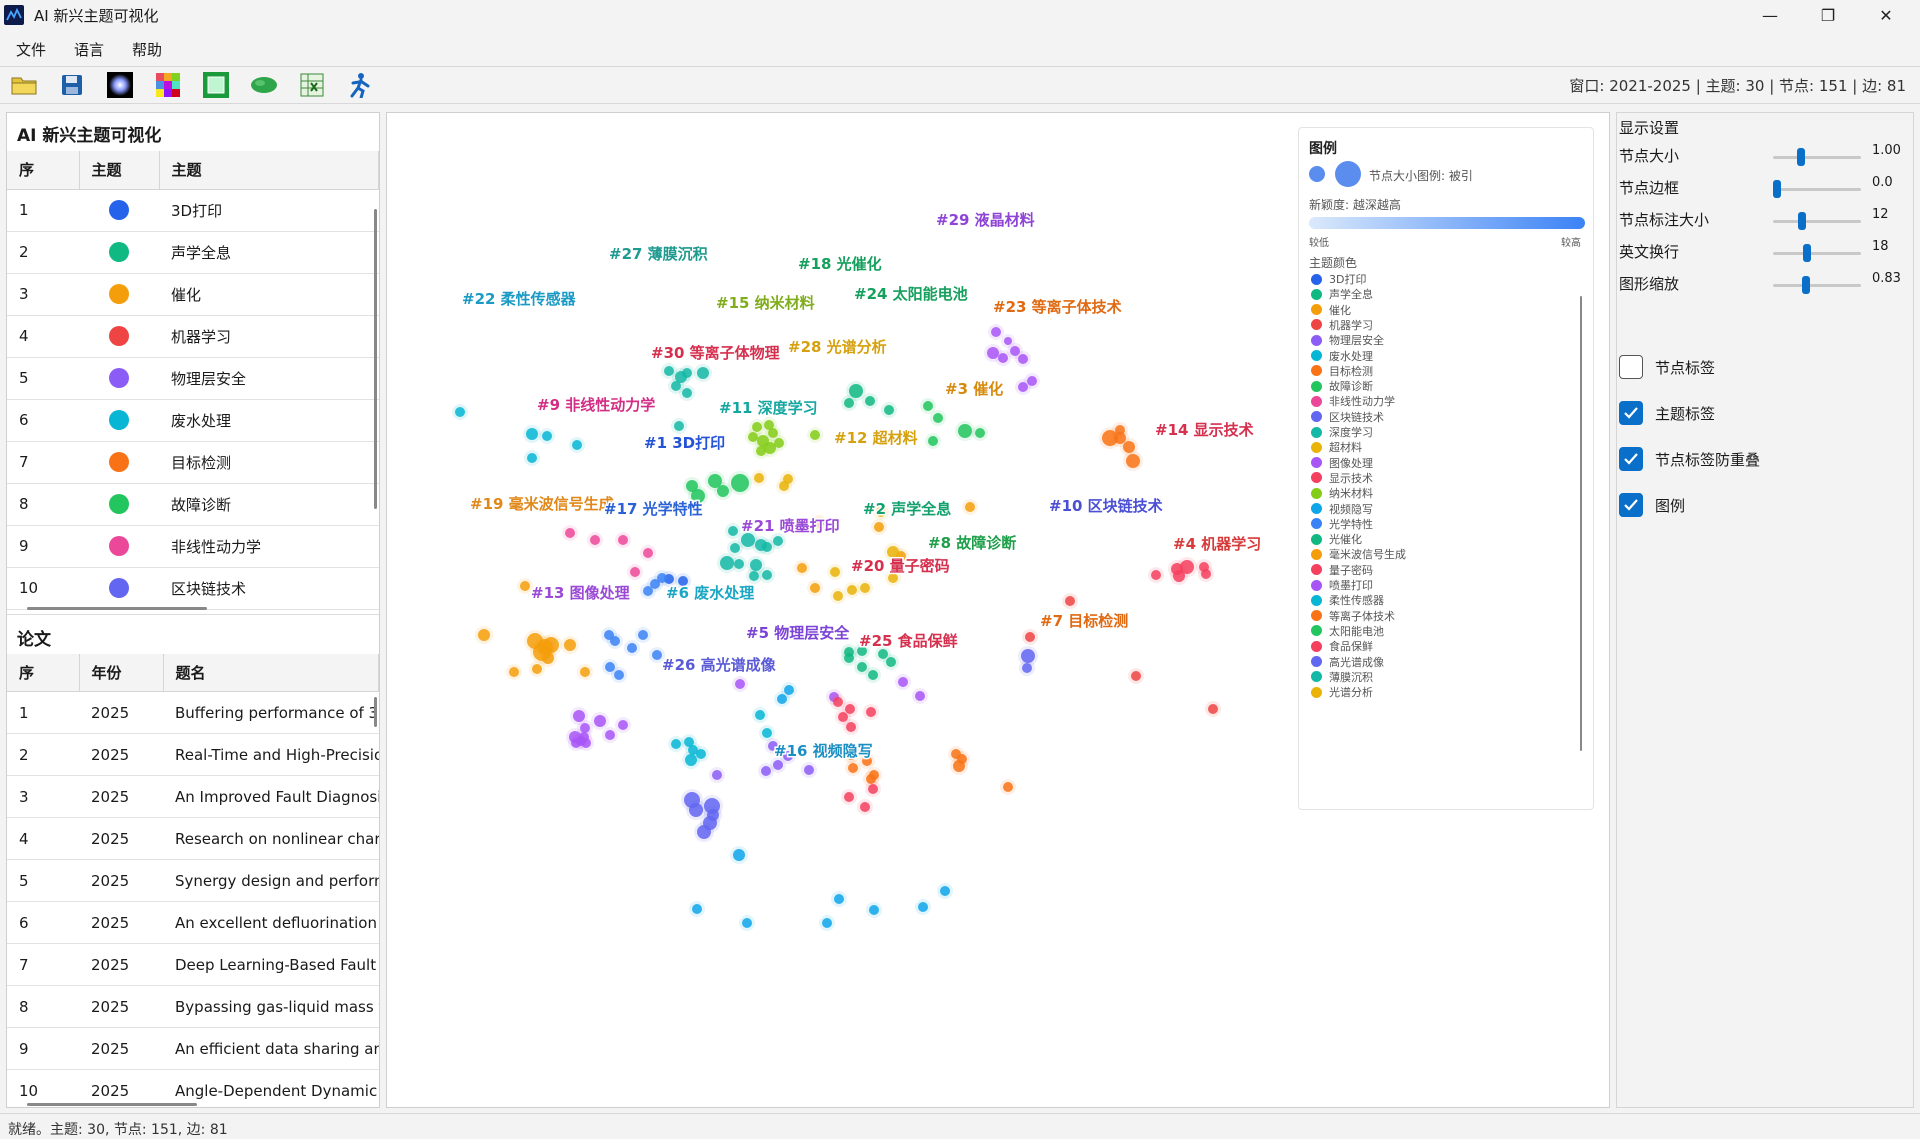  I want to click on topics-header-color: 主题, so click(119, 170).